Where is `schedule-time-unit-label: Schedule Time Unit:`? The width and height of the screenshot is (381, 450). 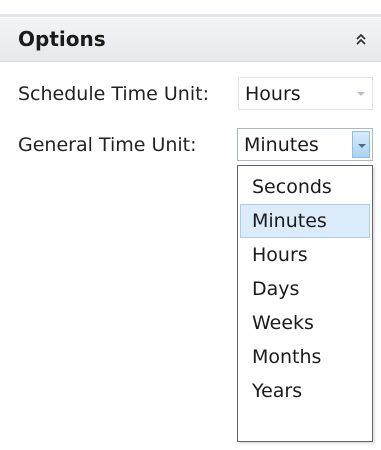 schedule-time-unit-label: Schedule Time Unit: is located at coordinates (113, 94).